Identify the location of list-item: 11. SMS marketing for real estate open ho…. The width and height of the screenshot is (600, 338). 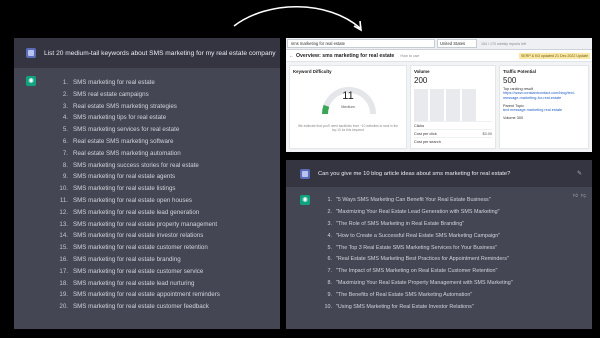
(134, 201).